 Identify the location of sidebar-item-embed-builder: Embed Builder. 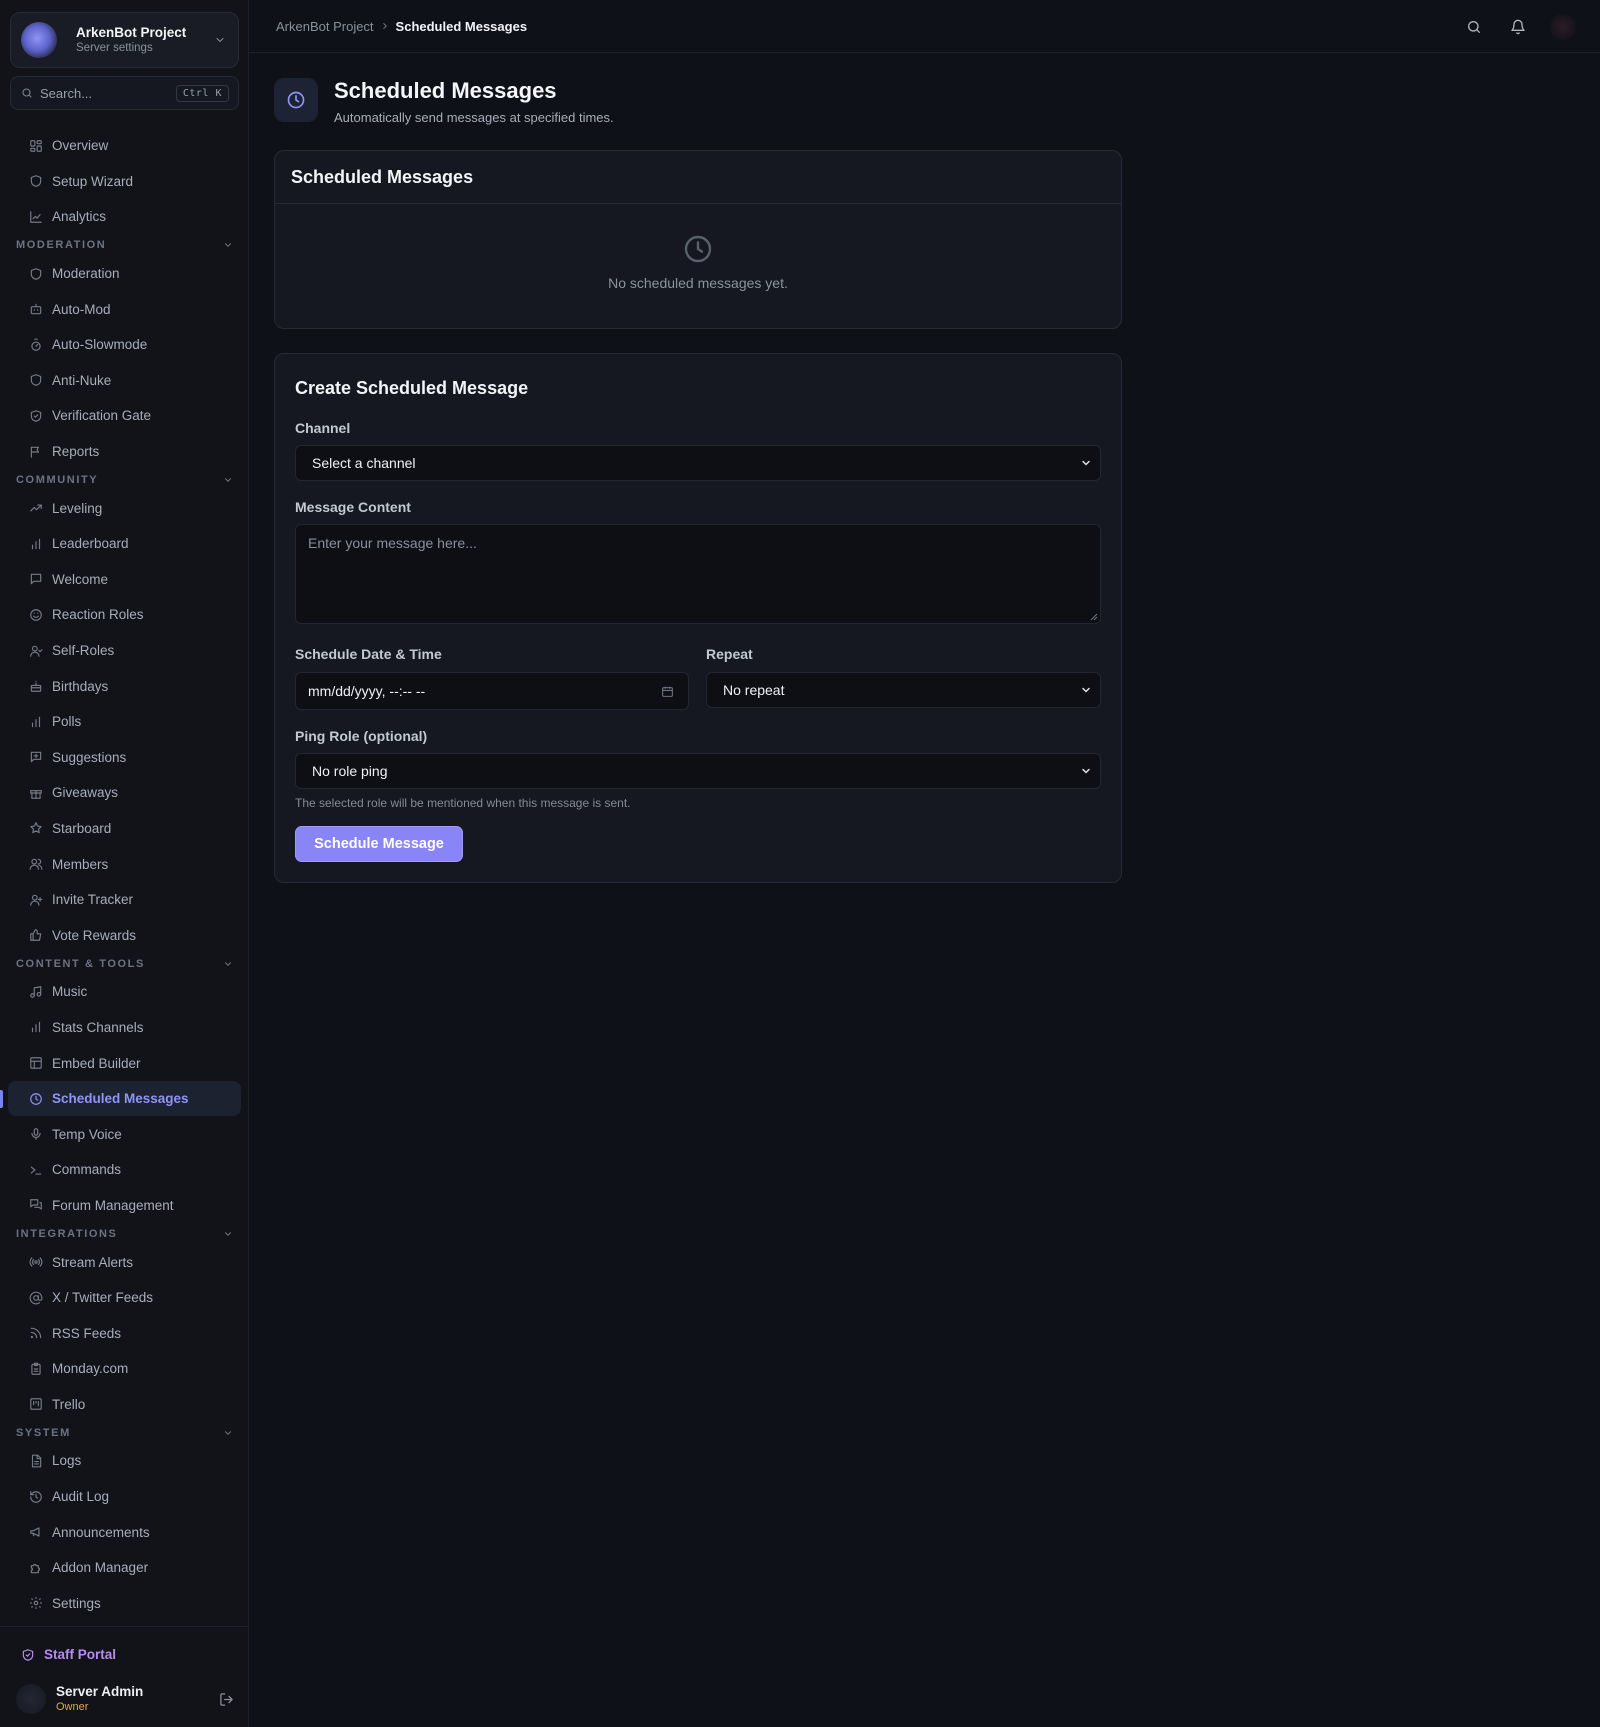
(124, 1063).